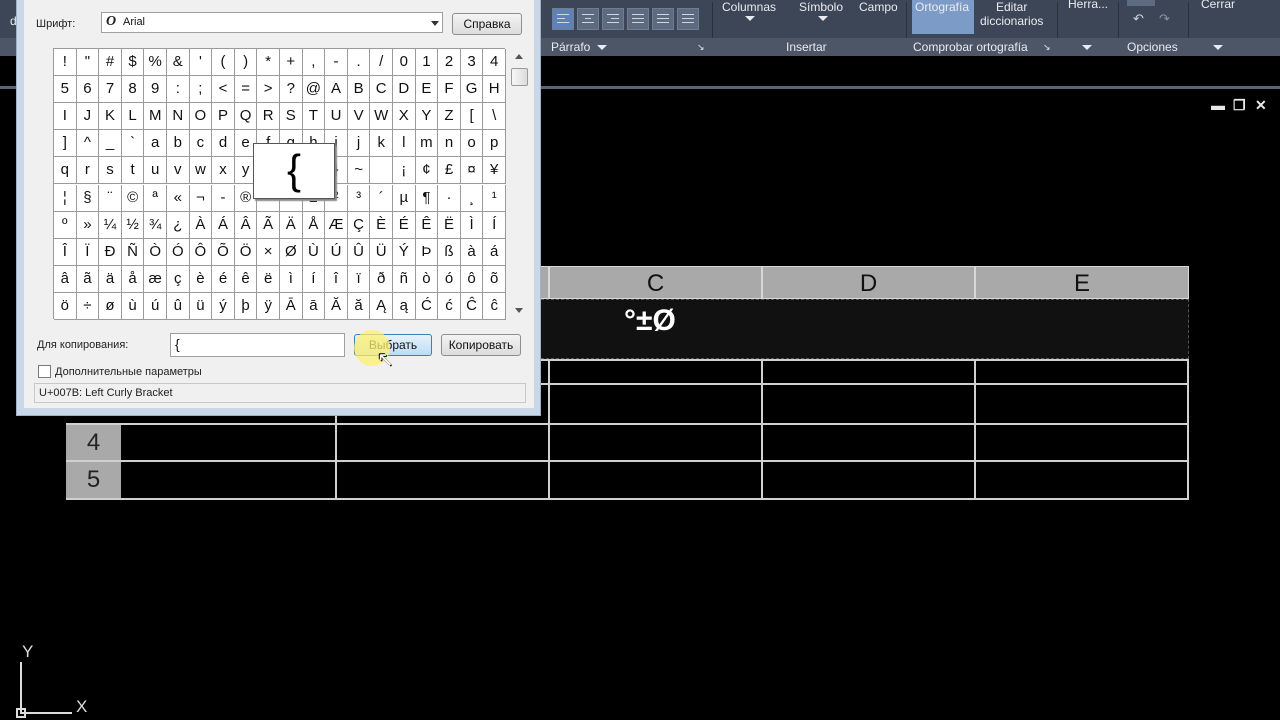 The width and height of the screenshot is (1280, 720). I want to click on characters-to-copy-input: {, so click(257, 345).